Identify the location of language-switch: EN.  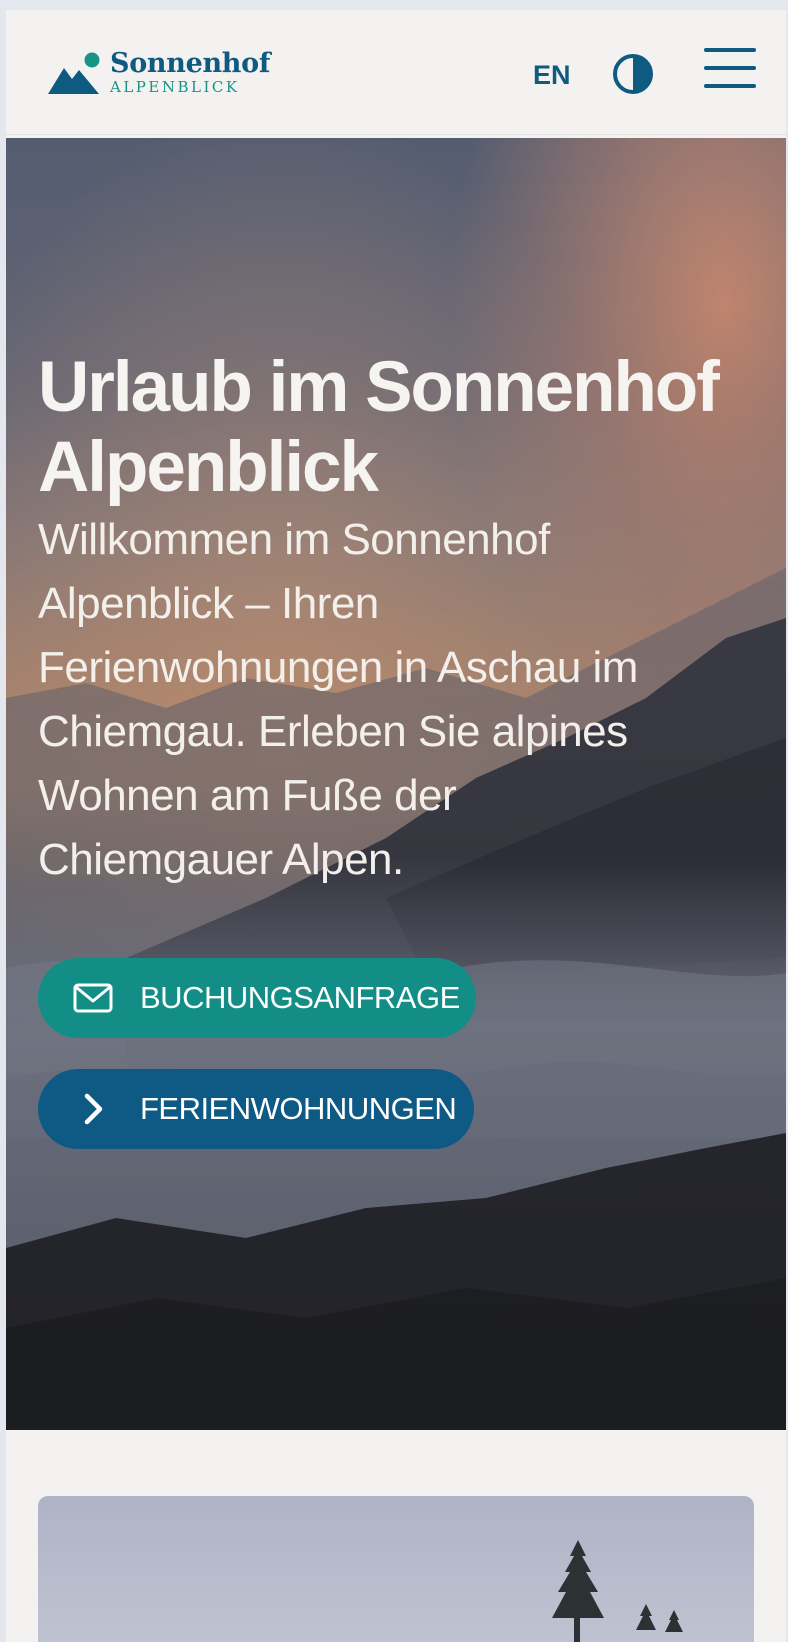
(552, 75).